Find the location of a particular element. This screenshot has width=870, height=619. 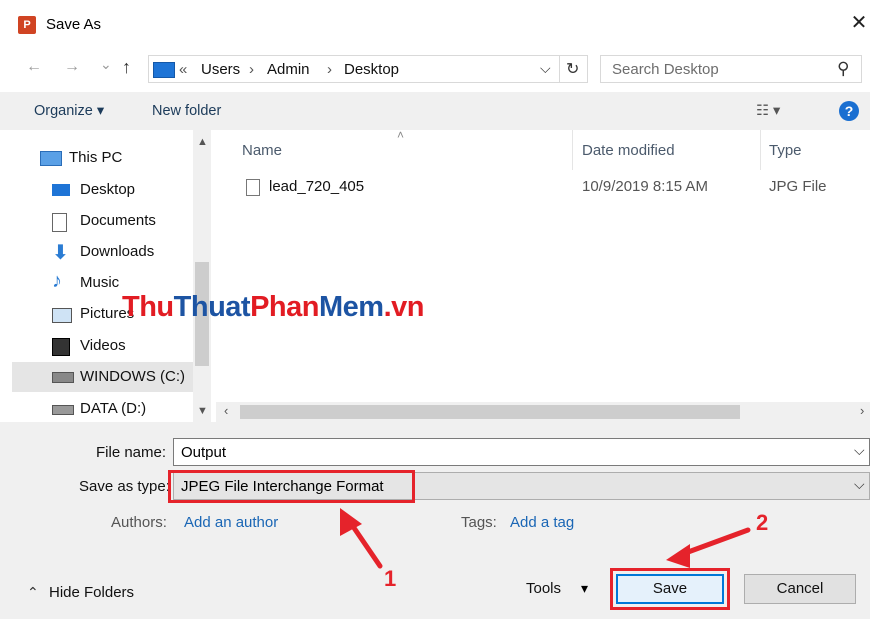

arrow-1-shaft is located at coordinates (365, 544).